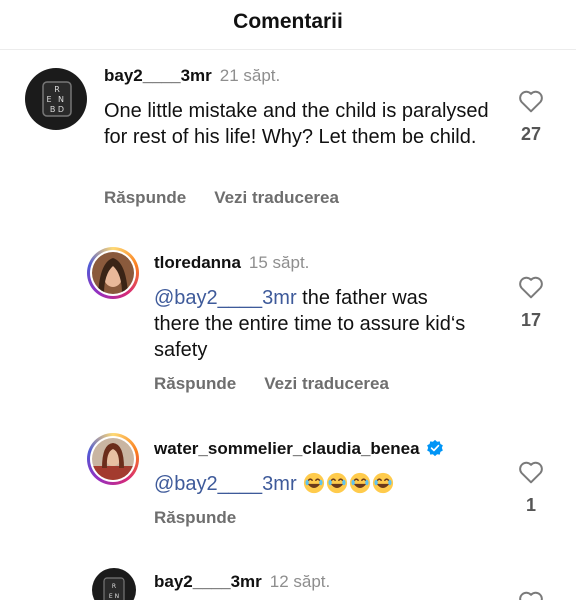  I want to click on like-count: 1, so click(530, 505).